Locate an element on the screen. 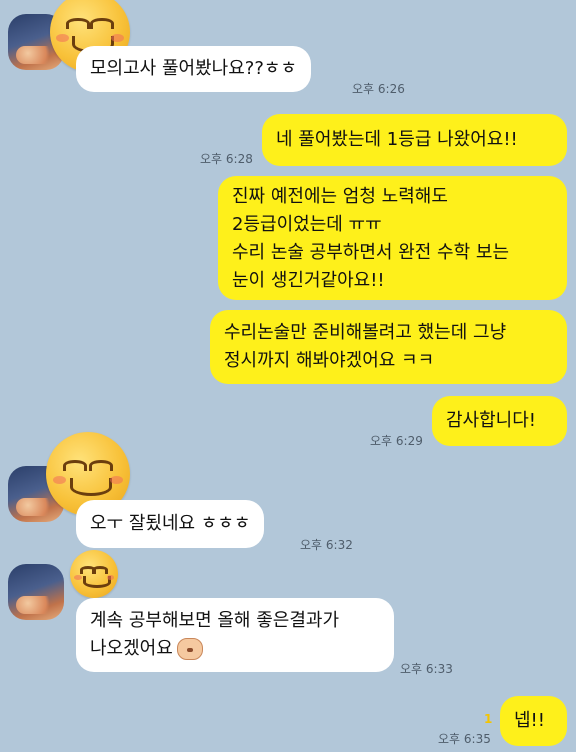 The height and width of the screenshot is (752, 576). message-timestamp: 오후 6:26 is located at coordinates (378, 89).